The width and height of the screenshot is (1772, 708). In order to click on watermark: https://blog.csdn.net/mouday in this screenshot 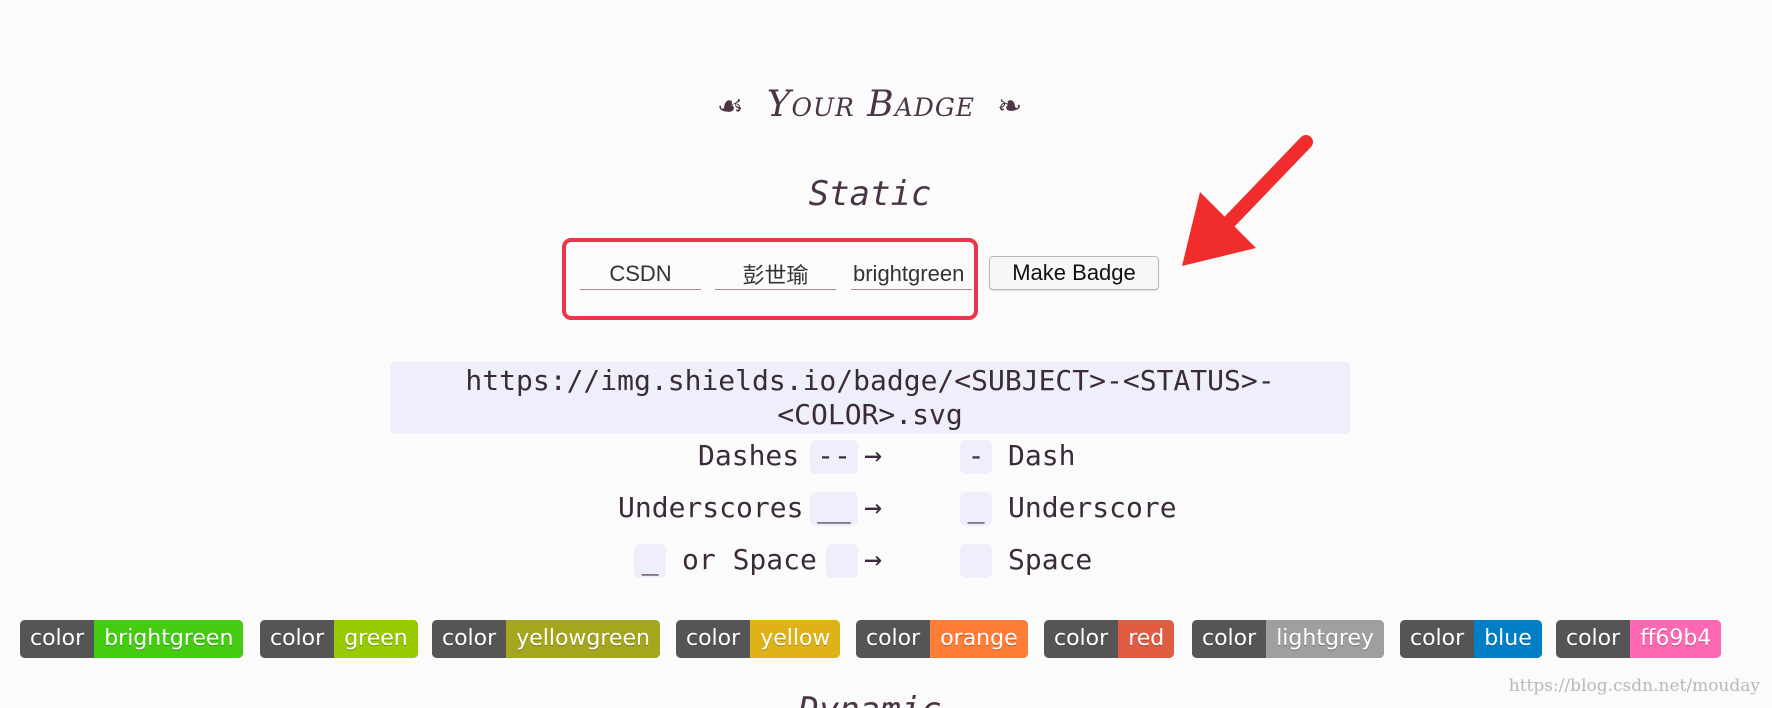, I will do `click(1634, 686)`.